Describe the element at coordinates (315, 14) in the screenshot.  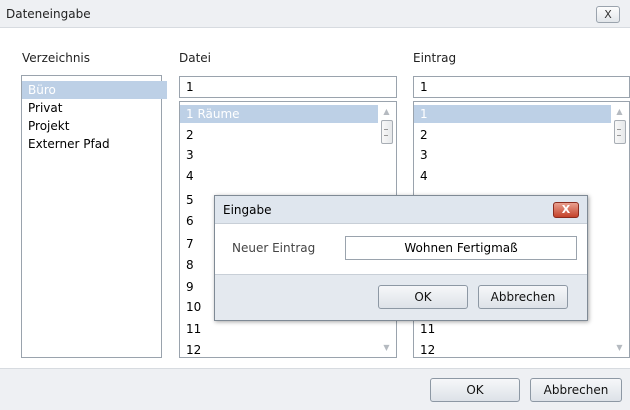
I see `window-title-bar` at that location.